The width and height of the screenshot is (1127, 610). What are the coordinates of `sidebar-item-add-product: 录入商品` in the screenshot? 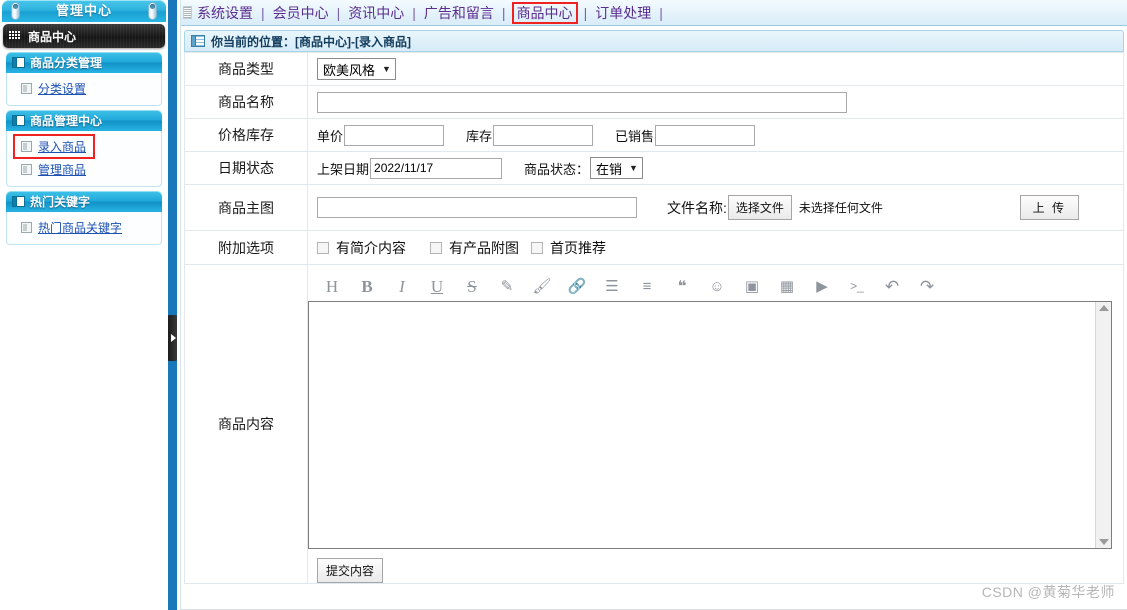 It's located at (84, 146).